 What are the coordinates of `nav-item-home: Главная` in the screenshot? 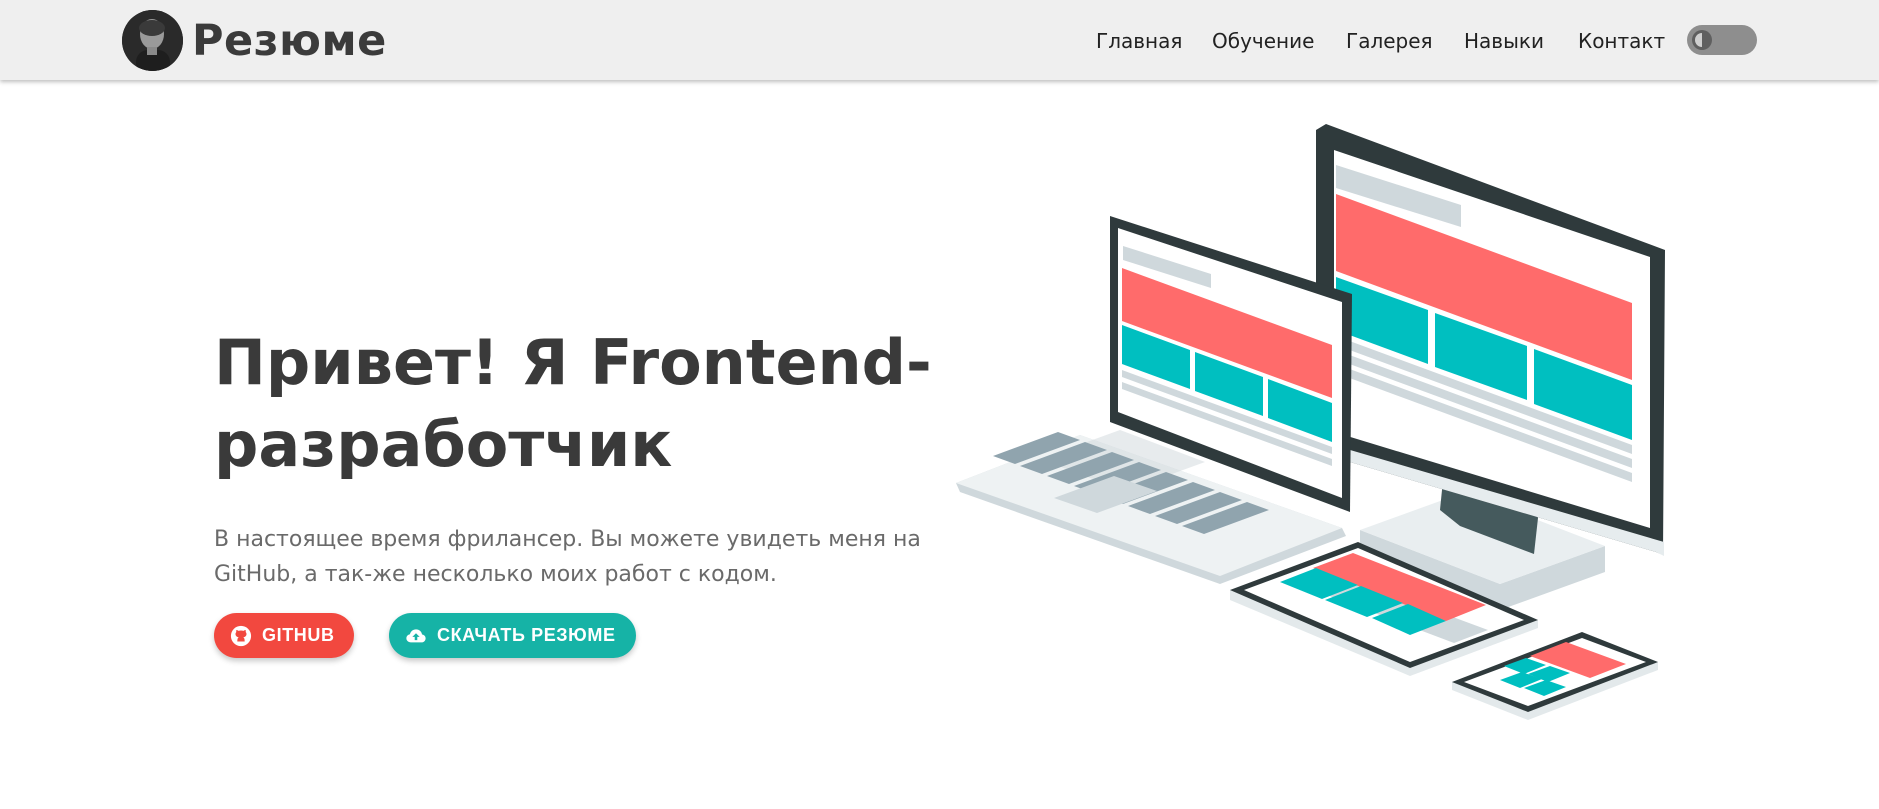 It's located at (1139, 41).